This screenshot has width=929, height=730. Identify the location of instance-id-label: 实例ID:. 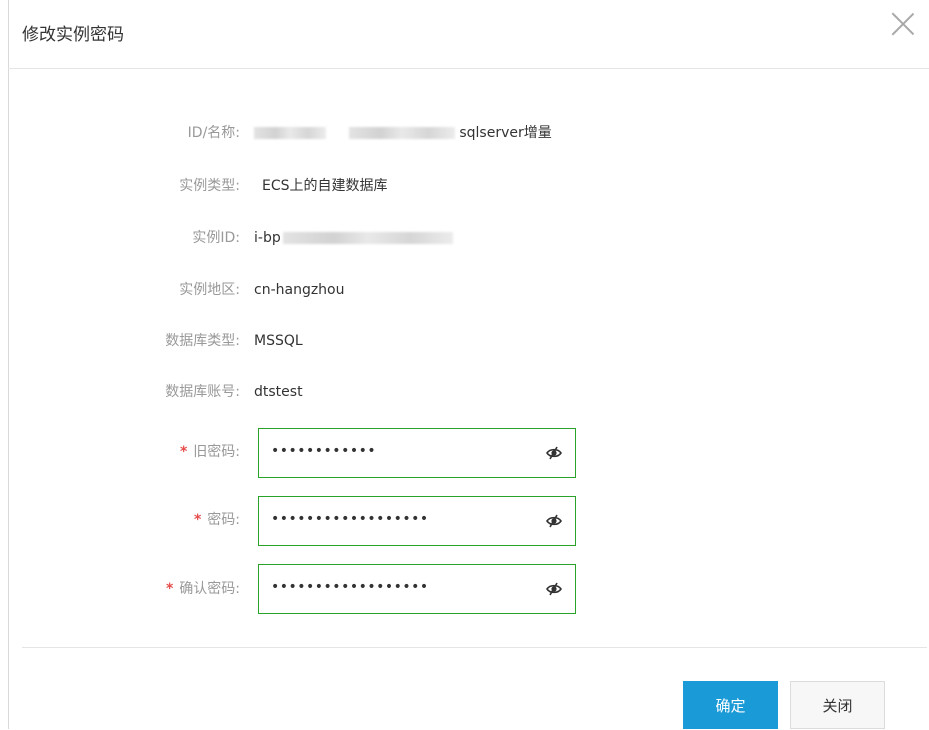
(216, 238).